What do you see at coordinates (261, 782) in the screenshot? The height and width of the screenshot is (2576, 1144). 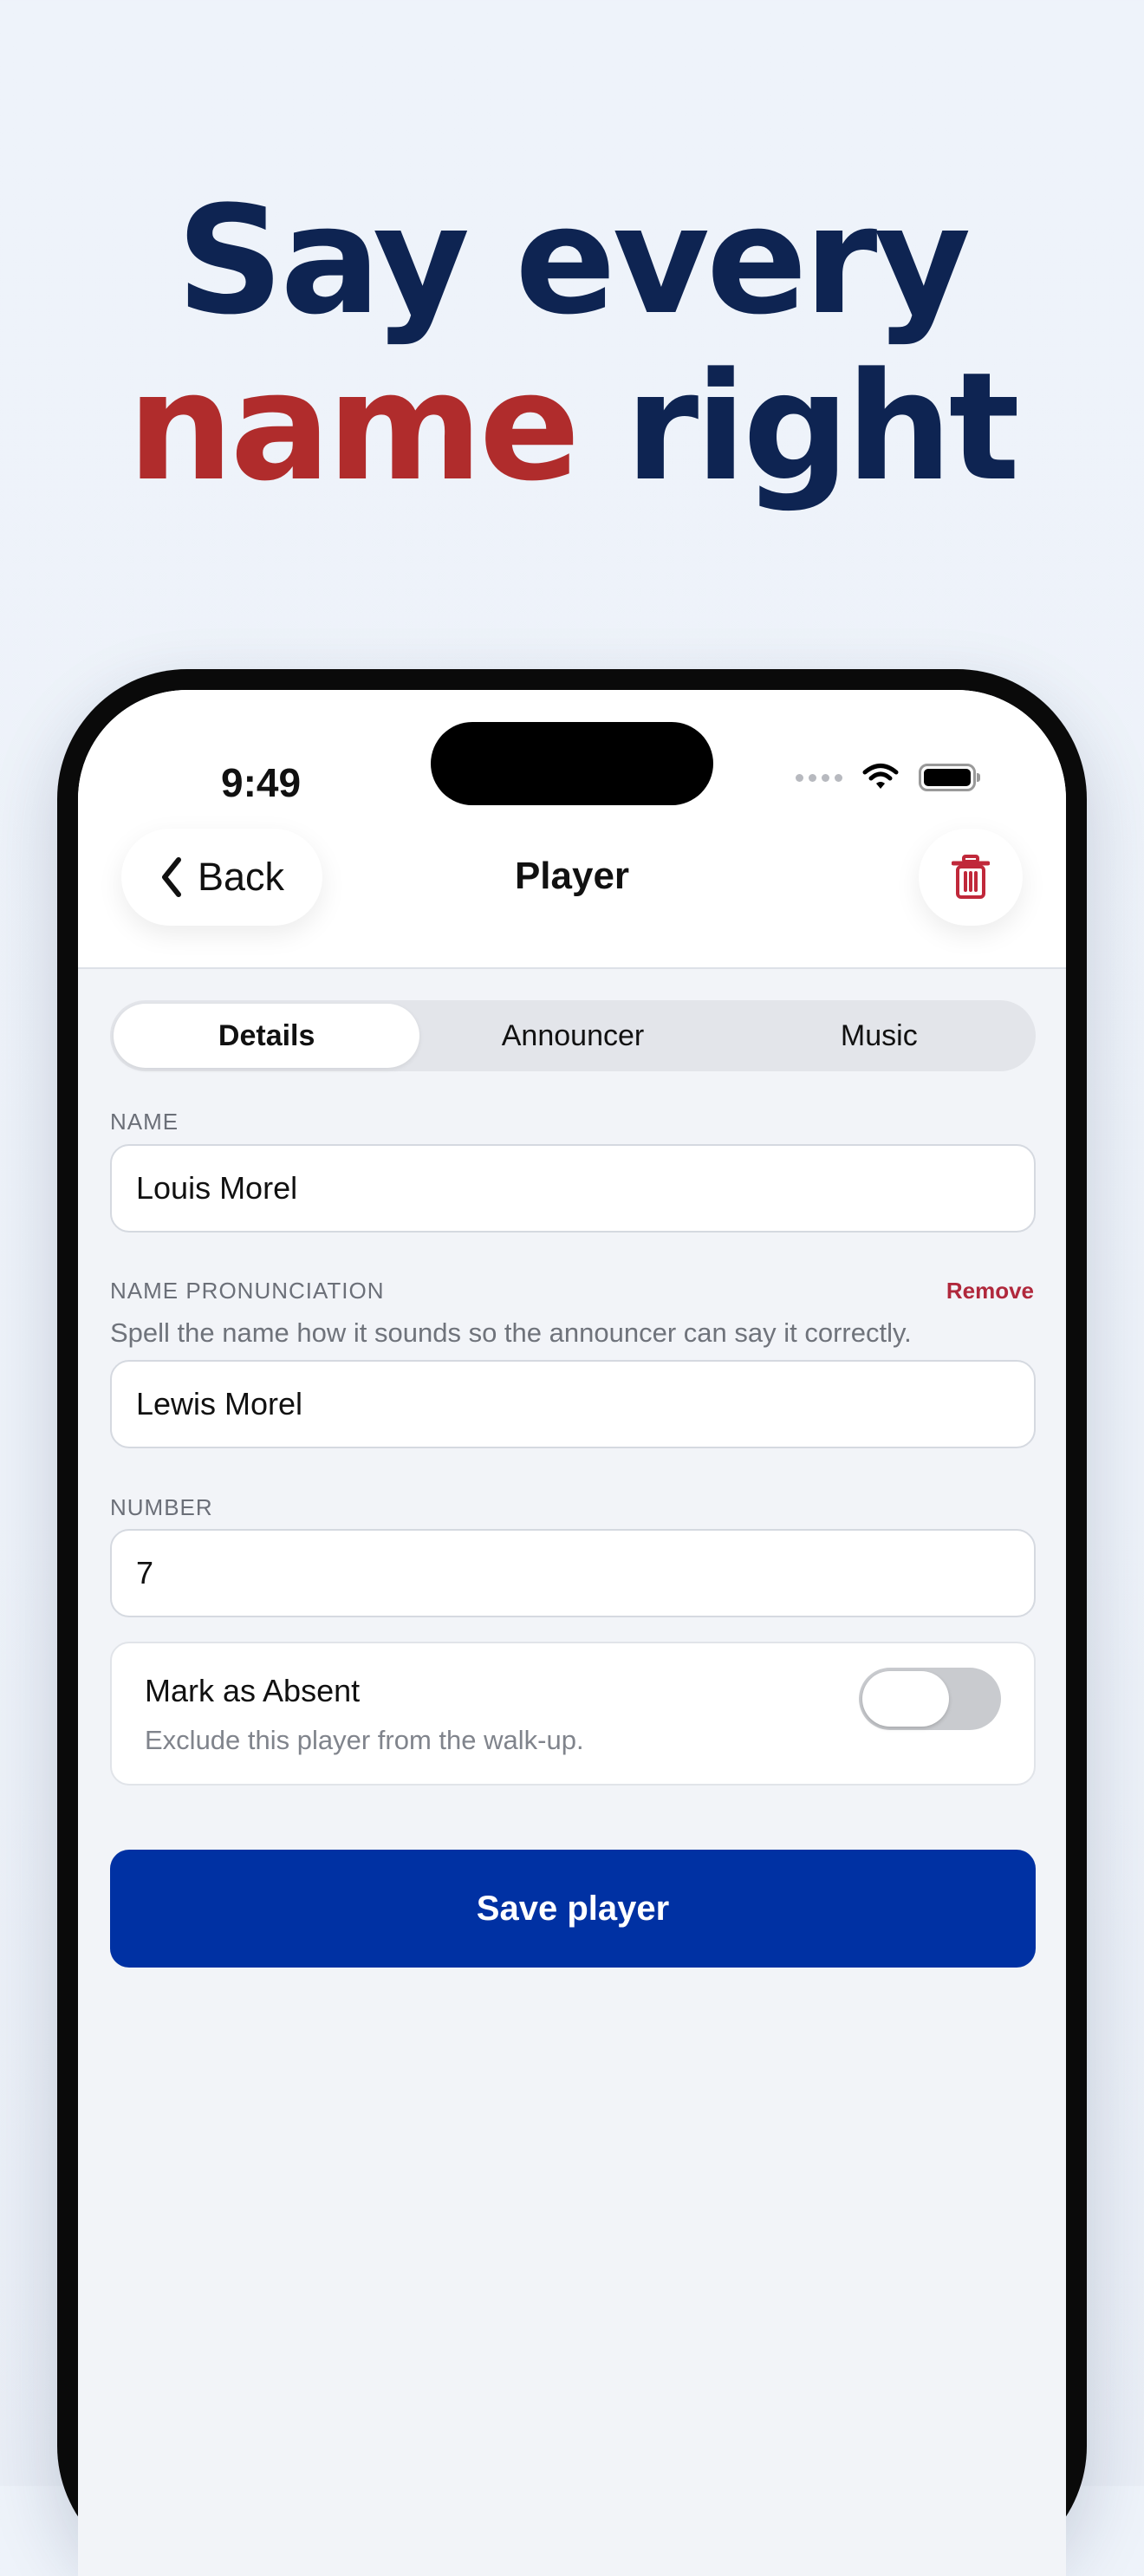 I see `status-time: 9:49` at bounding box center [261, 782].